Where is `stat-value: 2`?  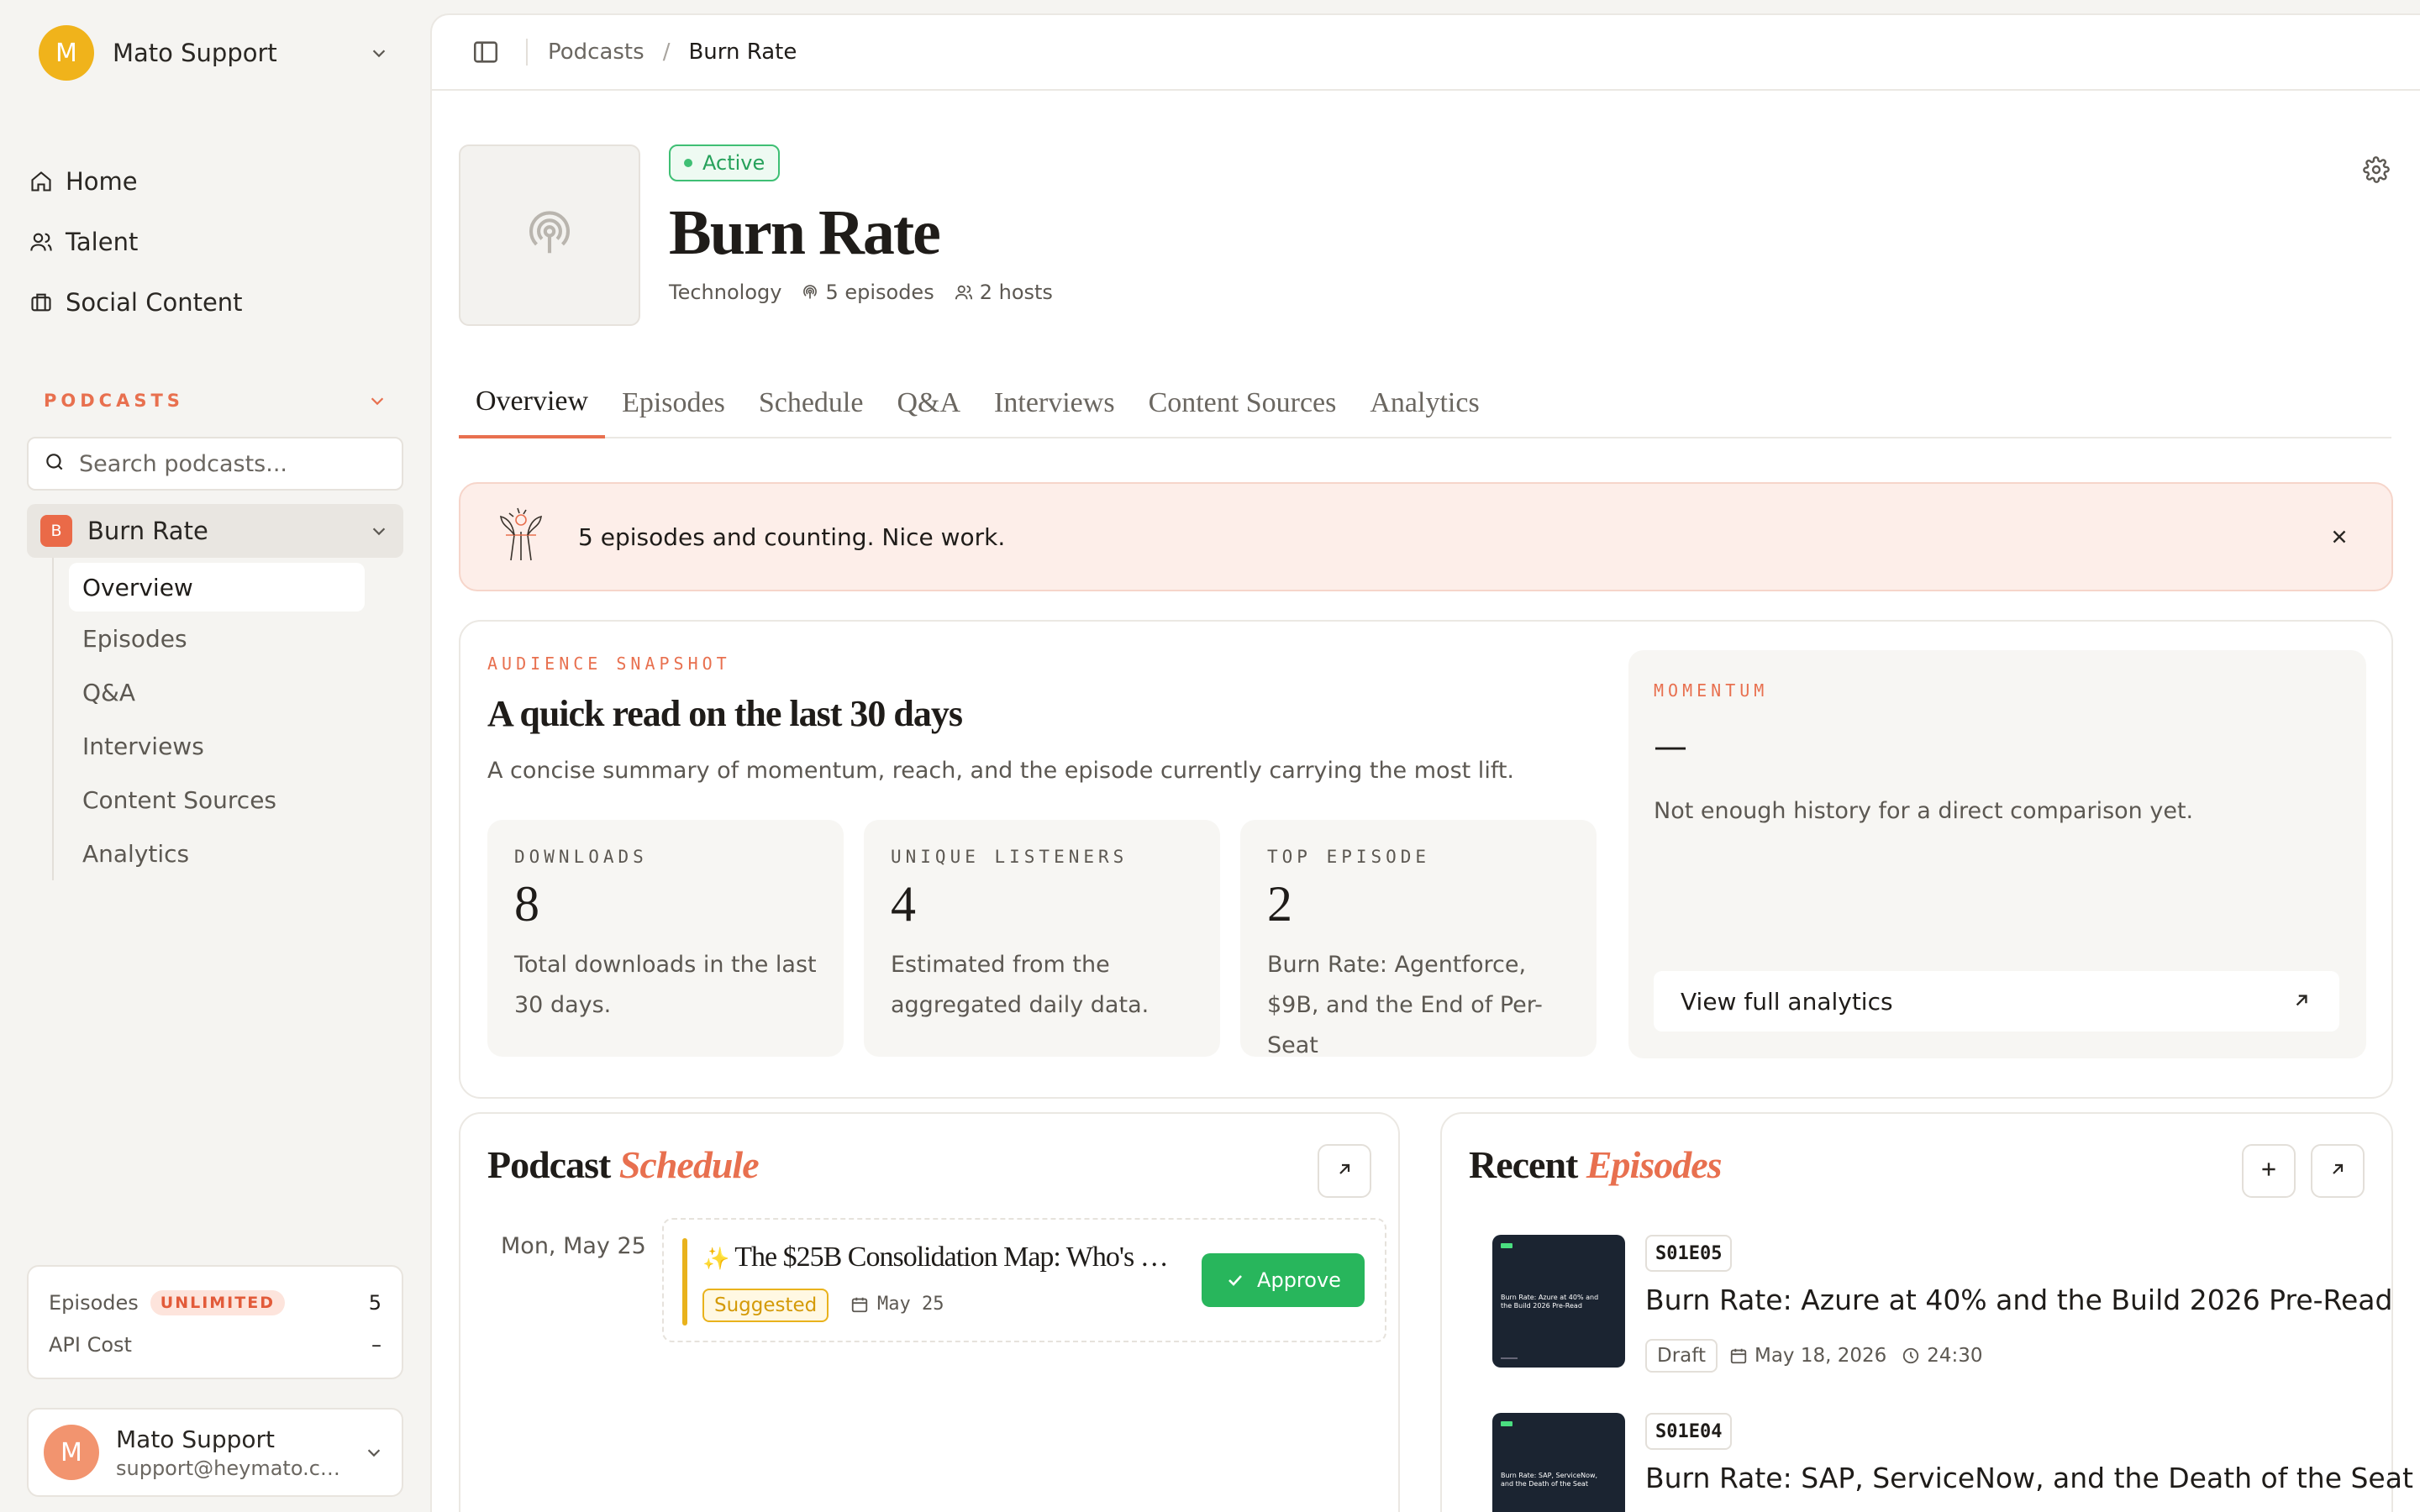
stat-value: 2 is located at coordinates (1279, 904).